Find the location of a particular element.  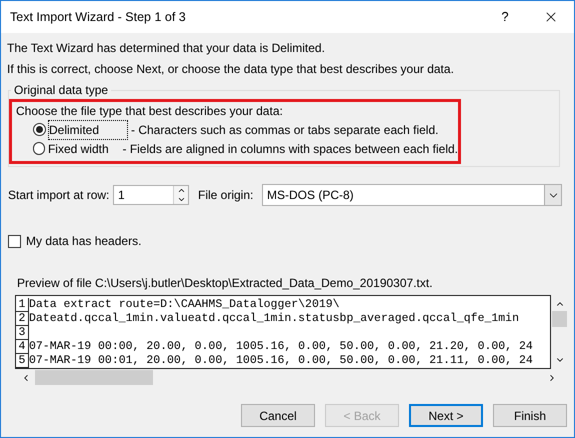

file-origin-dropdown: MS-DOS (PC-8) is located at coordinates (412, 195).